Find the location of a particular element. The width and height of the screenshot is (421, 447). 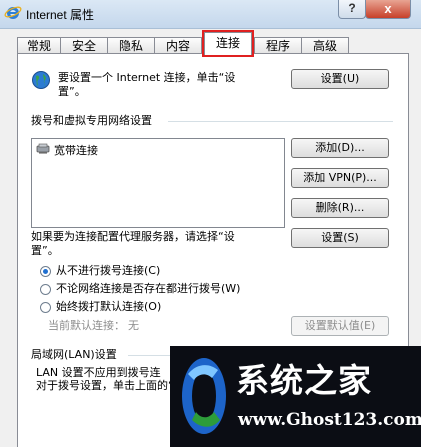

lan-heading: 局域网(LAN)设置 is located at coordinates (74, 354).